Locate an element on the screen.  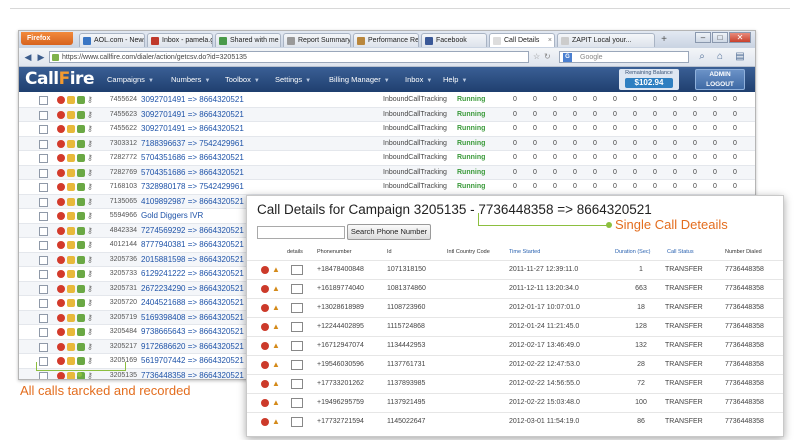
callfire-logo: CallFire is located at coordinates (59, 79).